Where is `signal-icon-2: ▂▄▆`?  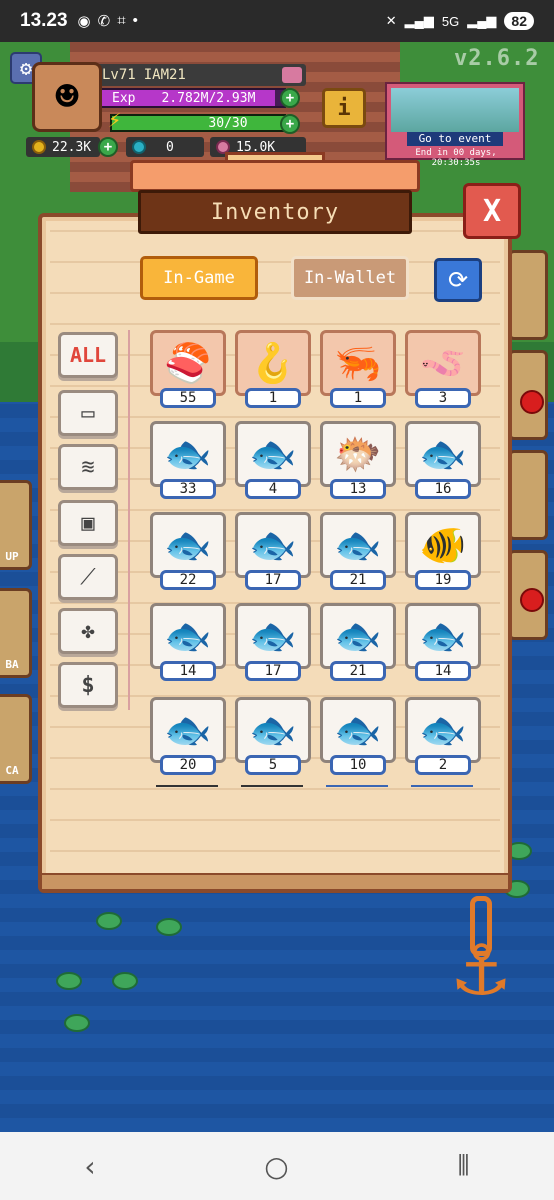
signal-icon-2: ▂▄▆ is located at coordinates (482, 20).